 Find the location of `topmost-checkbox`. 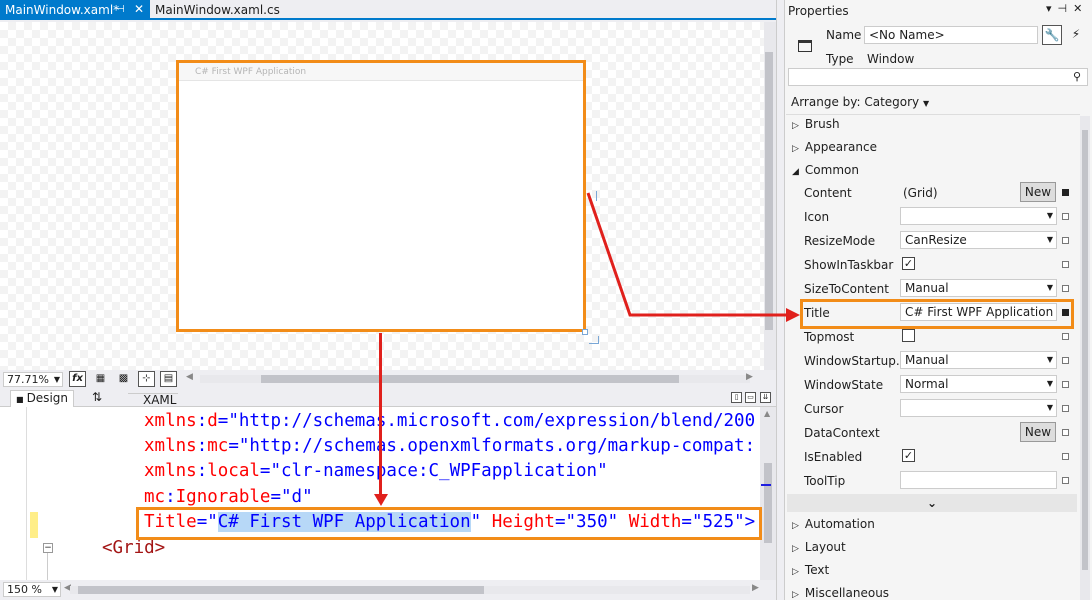

topmost-checkbox is located at coordinates (908, 335).